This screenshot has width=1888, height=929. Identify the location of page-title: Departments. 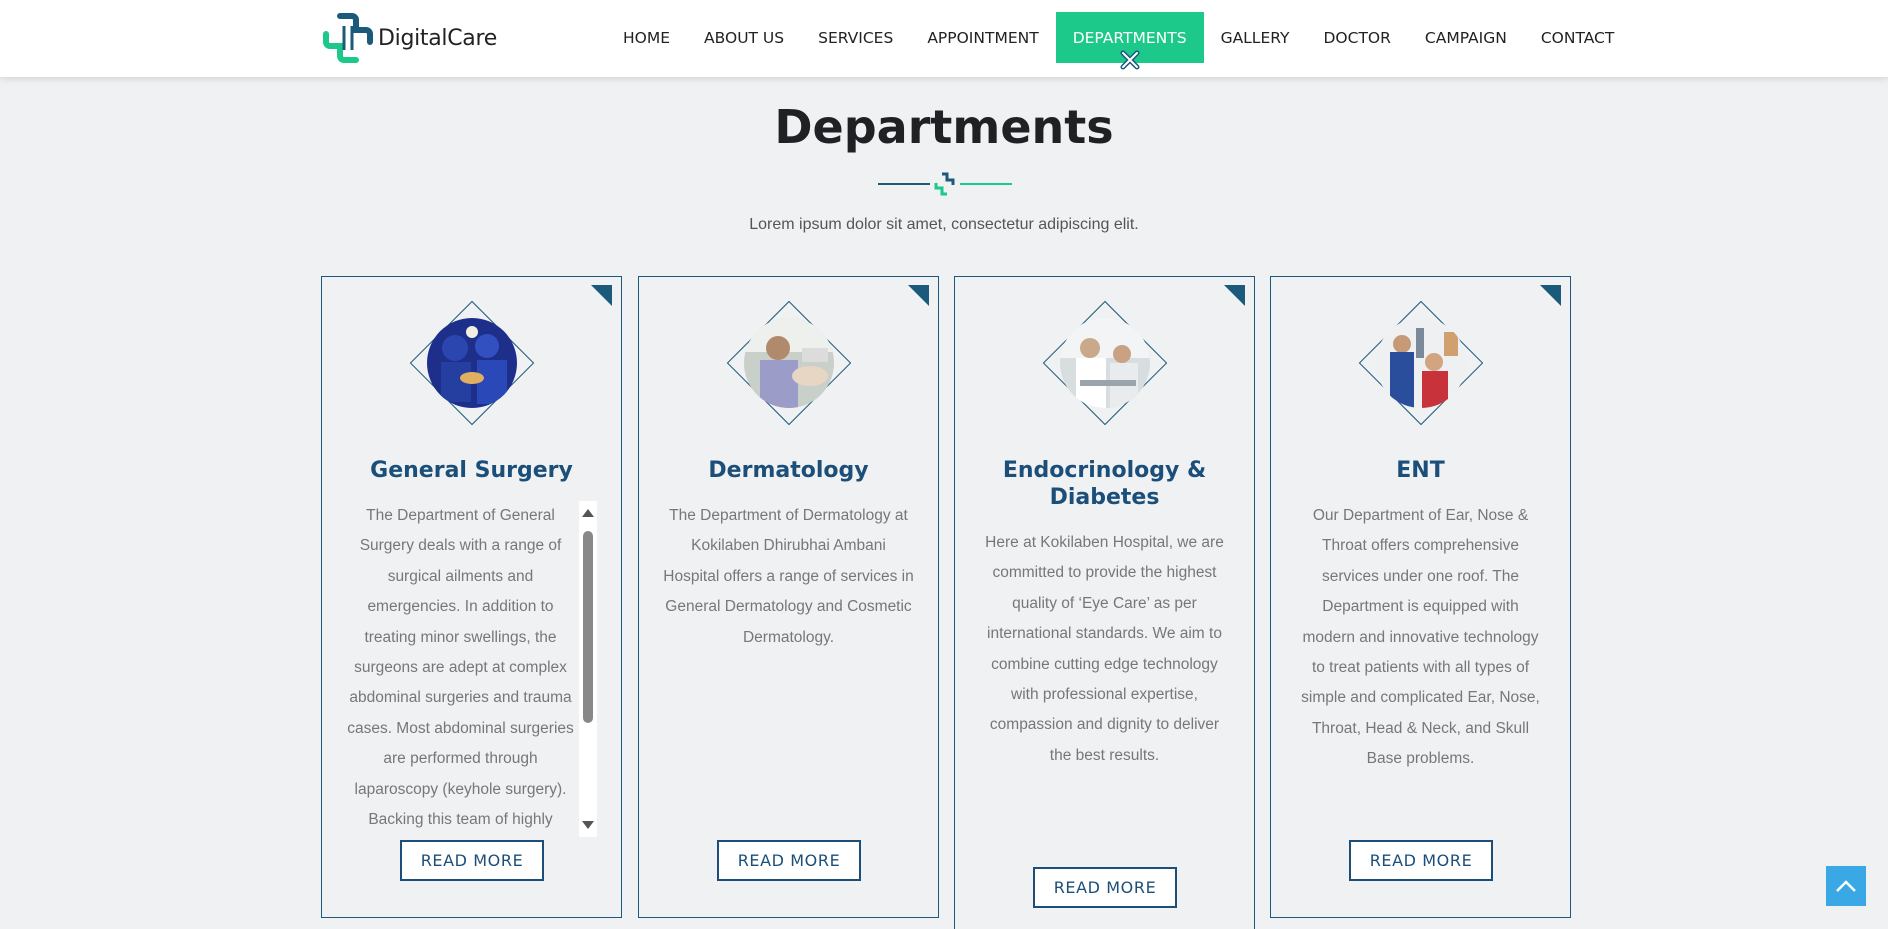
(944, 127).